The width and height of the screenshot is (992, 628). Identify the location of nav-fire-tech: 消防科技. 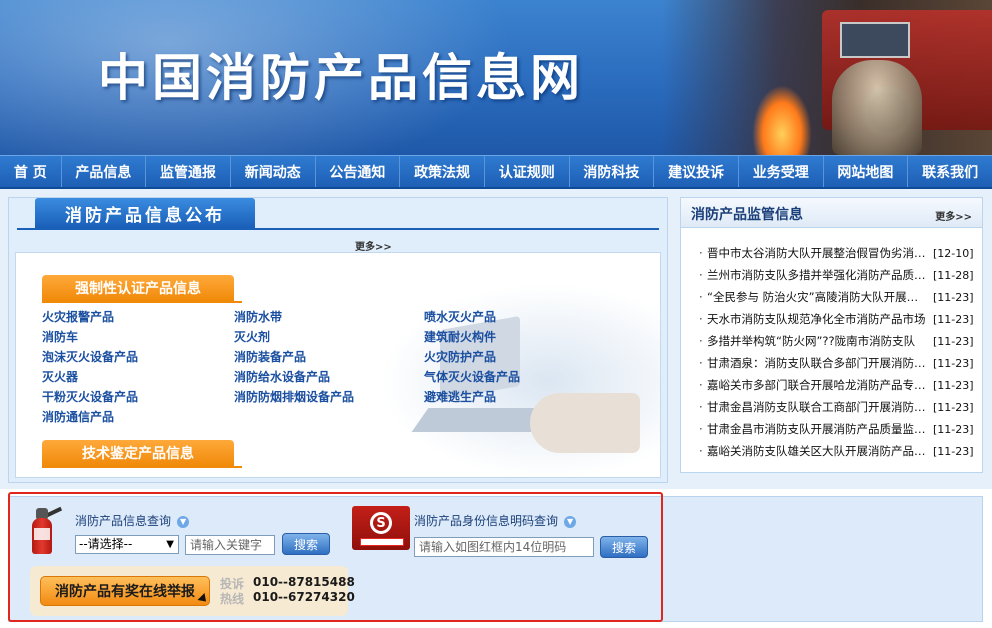
(612, 171).